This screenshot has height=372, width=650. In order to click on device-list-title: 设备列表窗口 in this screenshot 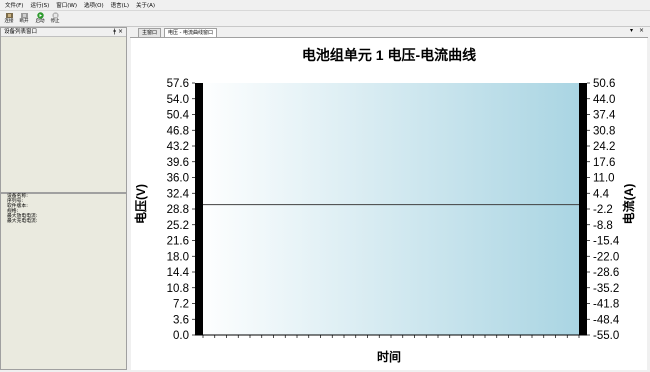, I will do `click(21, 32)`.